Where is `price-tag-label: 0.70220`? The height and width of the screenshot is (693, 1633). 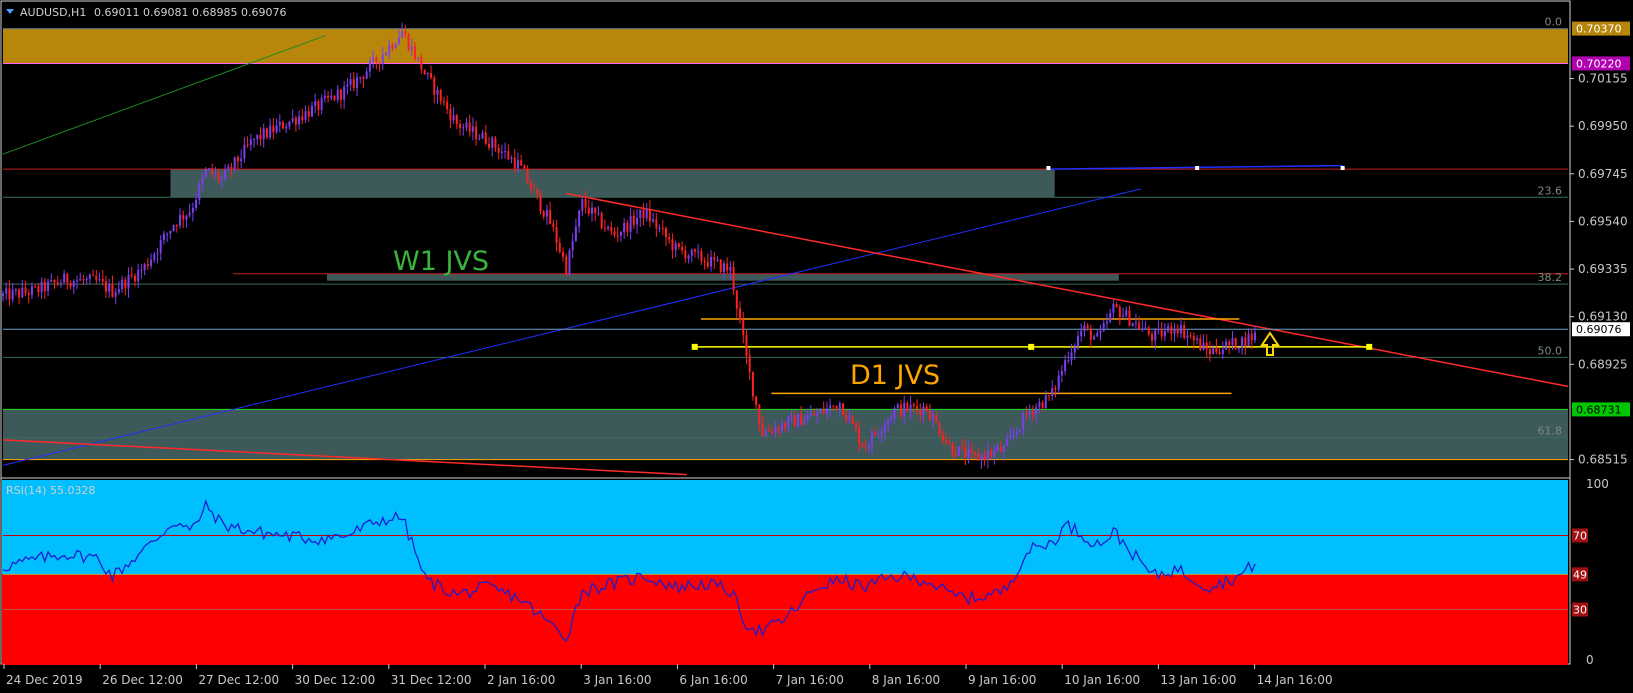
price-tag-label: 0.70220 is located at coordinates (1599, 63).